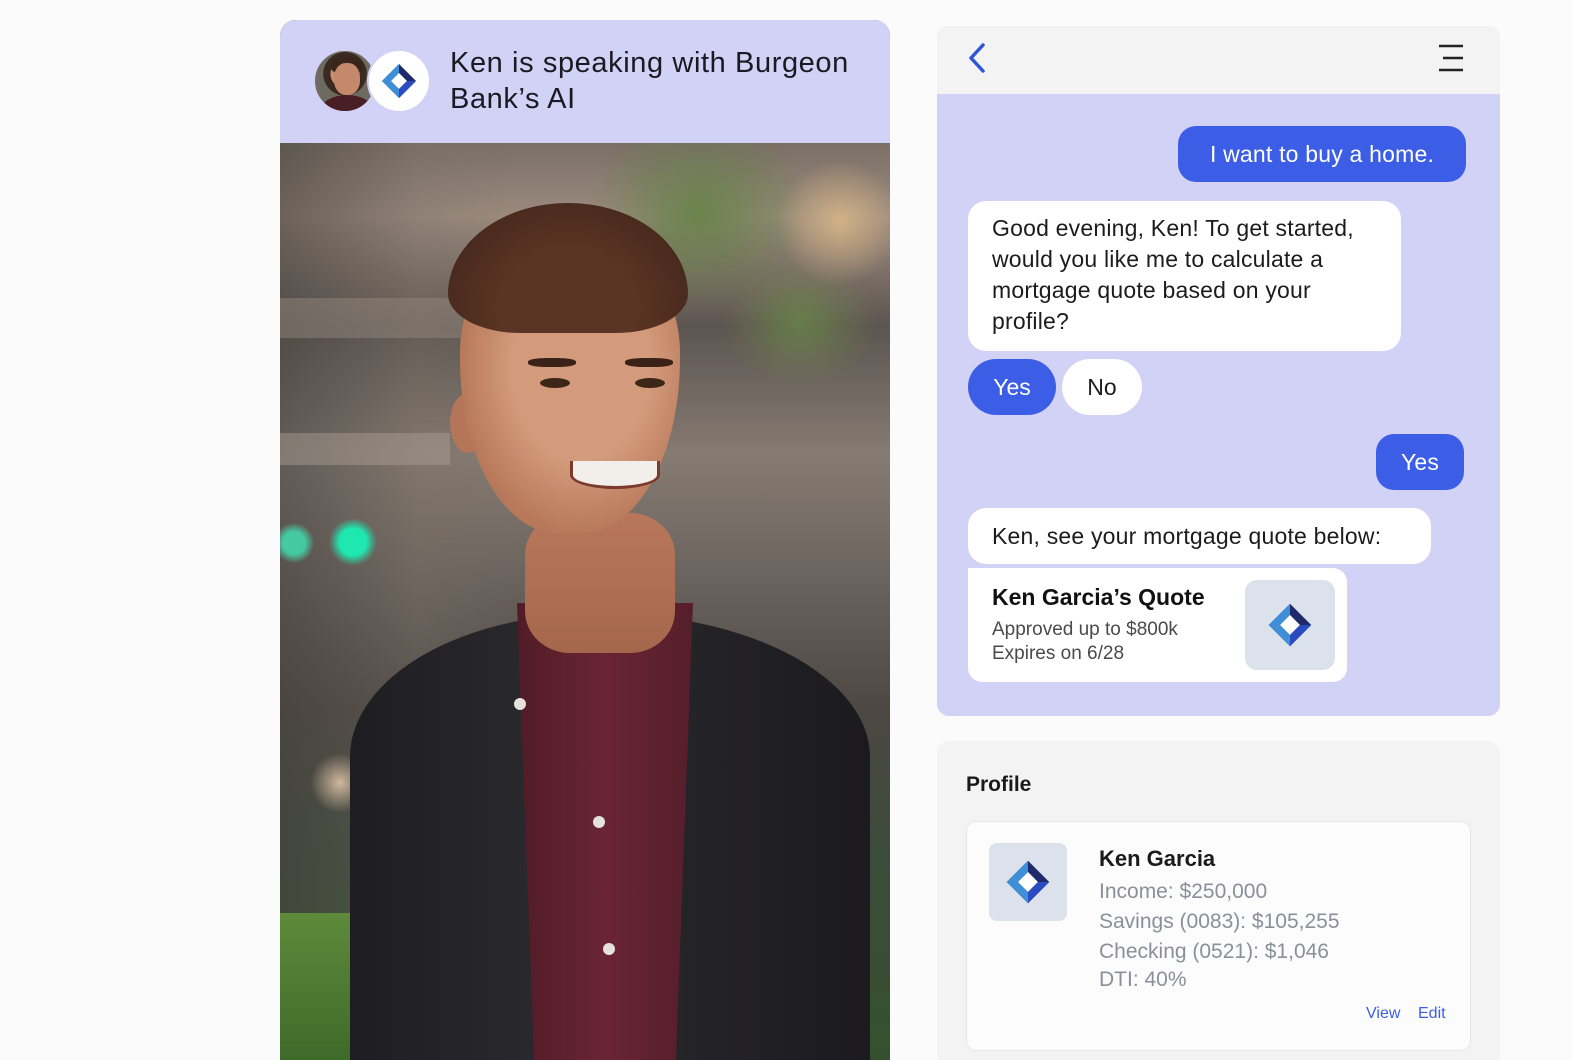 The height and width of the screenshot is (1060, 1572). I want to click on profile-dti: DTI: 40%, so click(1143, 979).